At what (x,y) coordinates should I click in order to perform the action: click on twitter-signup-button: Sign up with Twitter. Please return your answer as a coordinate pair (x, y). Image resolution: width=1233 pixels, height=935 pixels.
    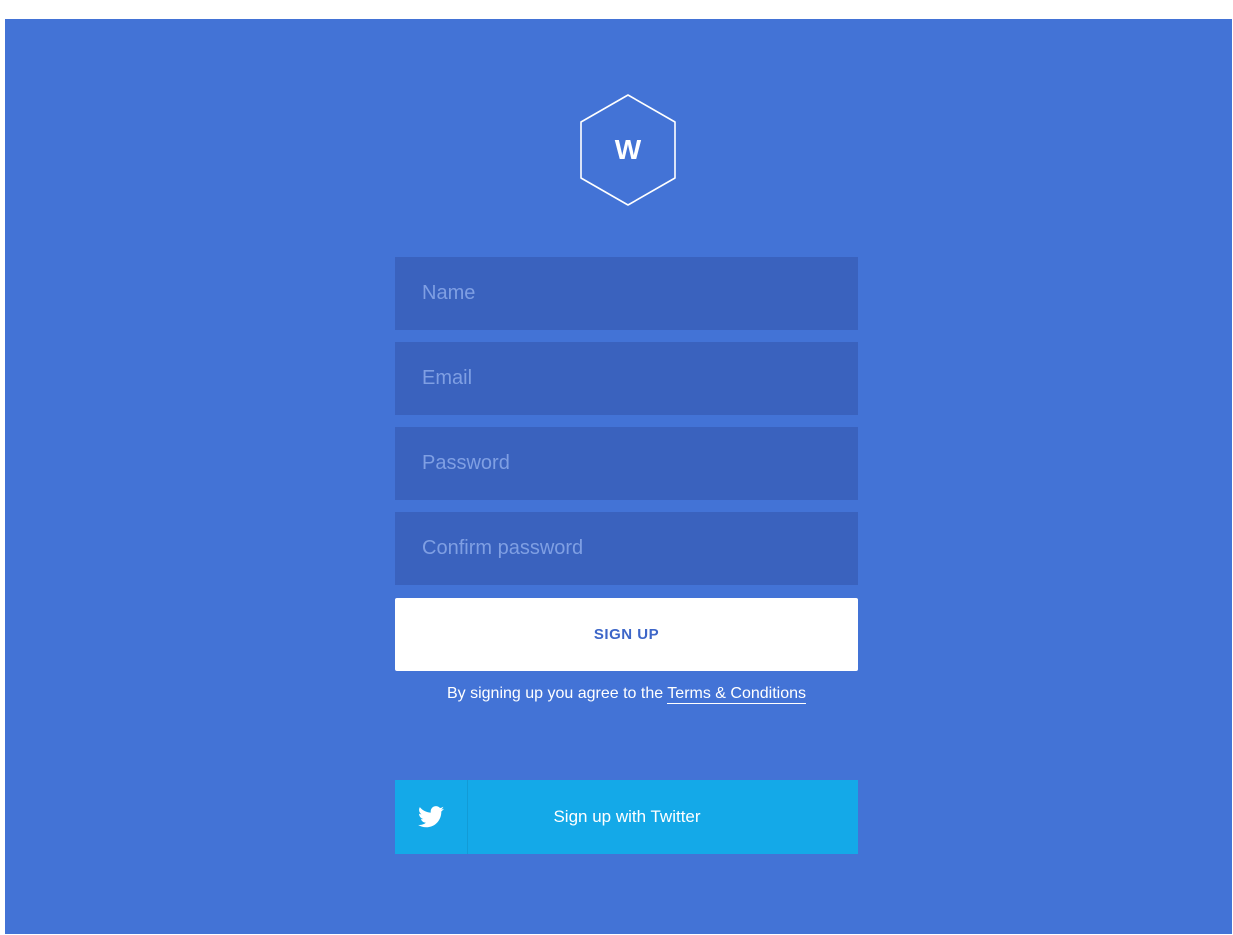
    Looking at the image, I should click on (626, 817).